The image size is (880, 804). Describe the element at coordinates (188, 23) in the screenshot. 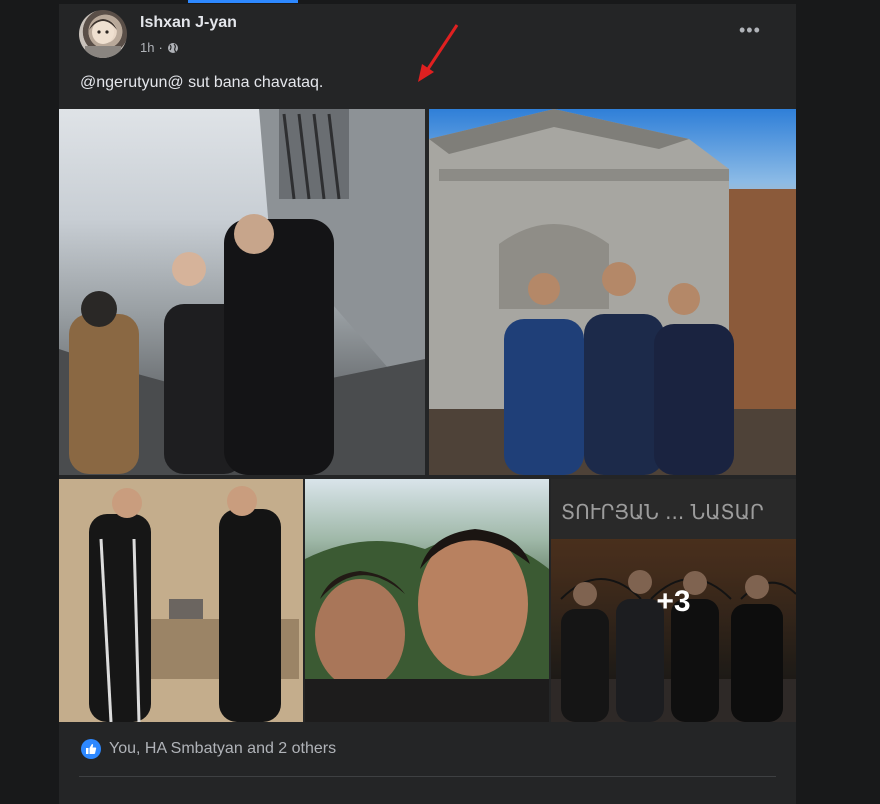

I see `author-name: Ishxan J-yan` at that location.